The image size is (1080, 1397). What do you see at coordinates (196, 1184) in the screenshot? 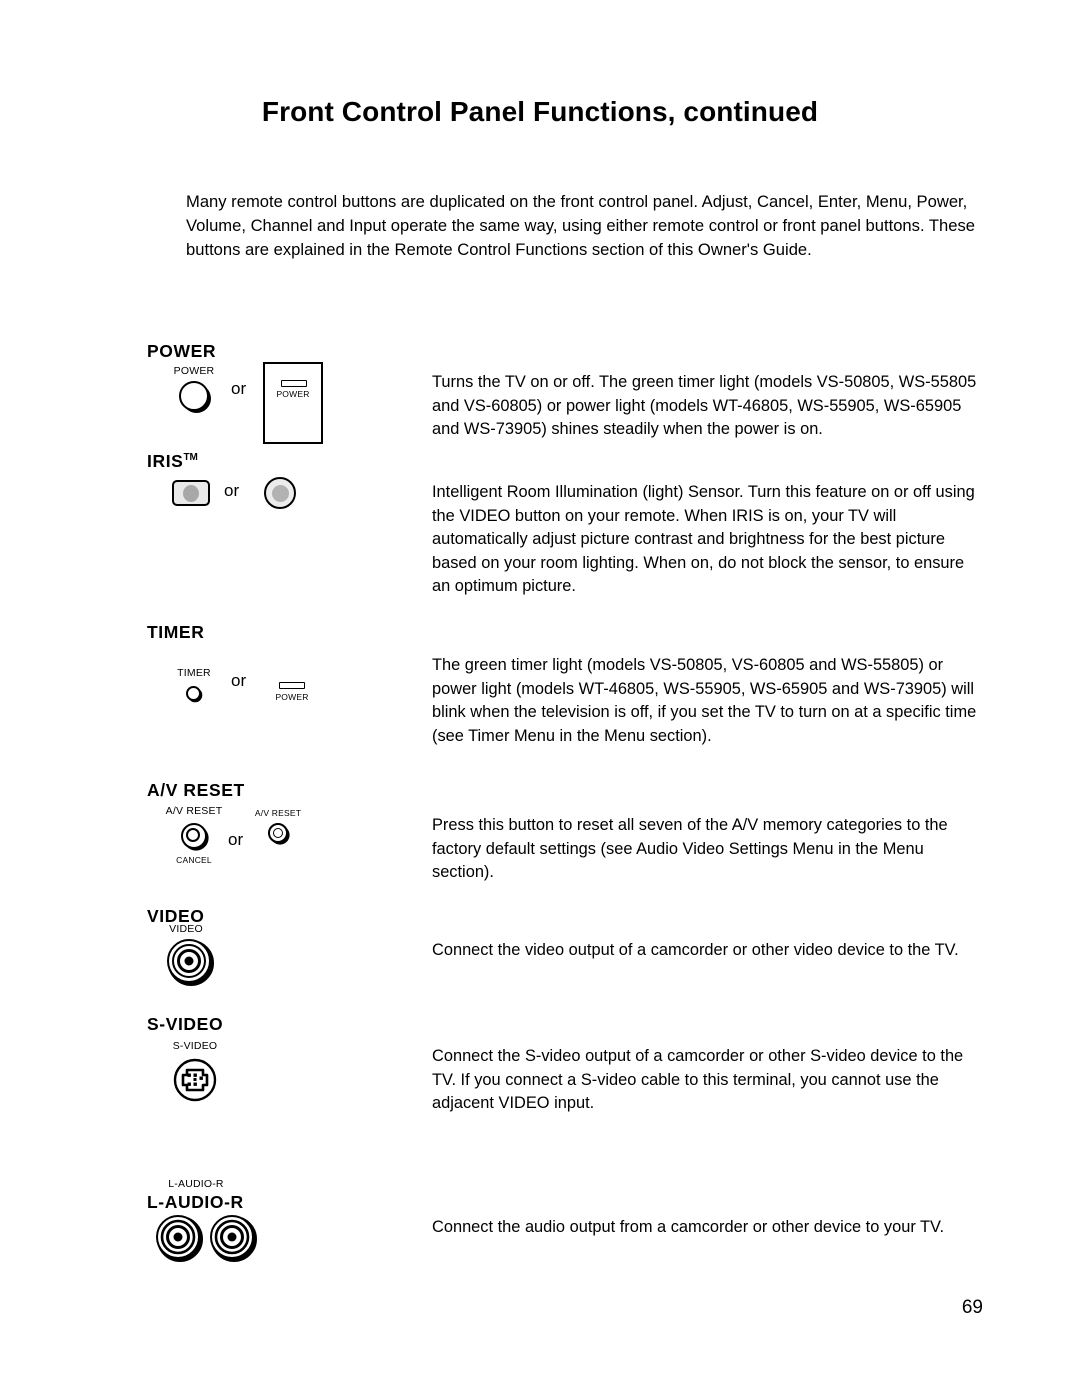
I see `l-audio-r-jack-caption: L-AUDIO-R` at bounding box center [196, 1184].